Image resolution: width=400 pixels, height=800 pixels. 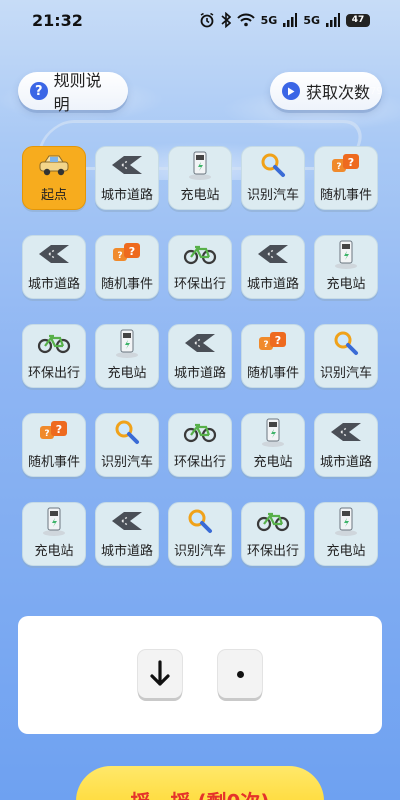 What do you see at coordinates (358, 20) in the screenshot?
I see `battery-icon: 47` at bounding box center [358, 20].